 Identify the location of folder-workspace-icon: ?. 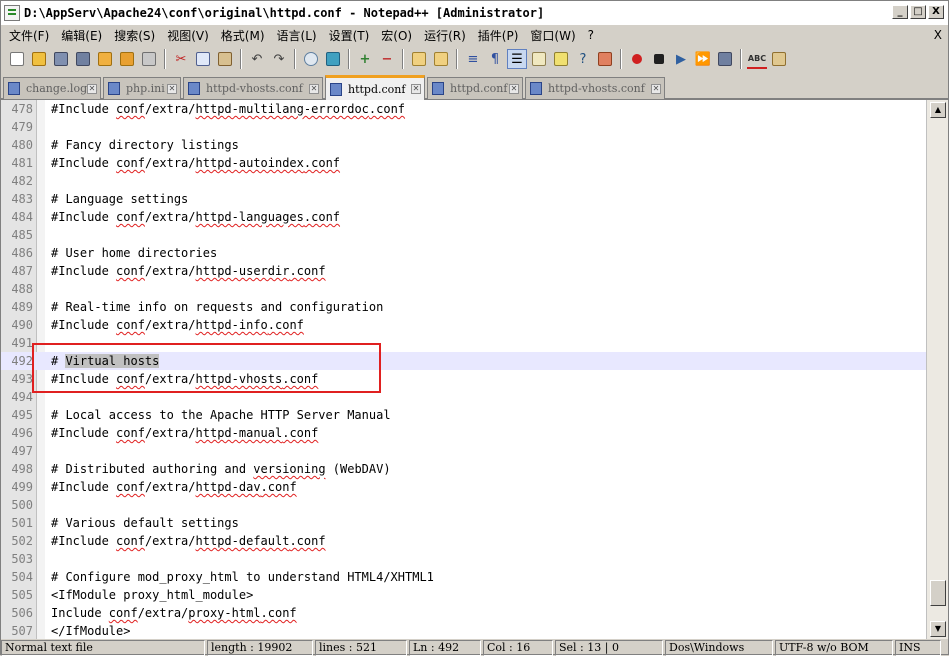
(583, 59).